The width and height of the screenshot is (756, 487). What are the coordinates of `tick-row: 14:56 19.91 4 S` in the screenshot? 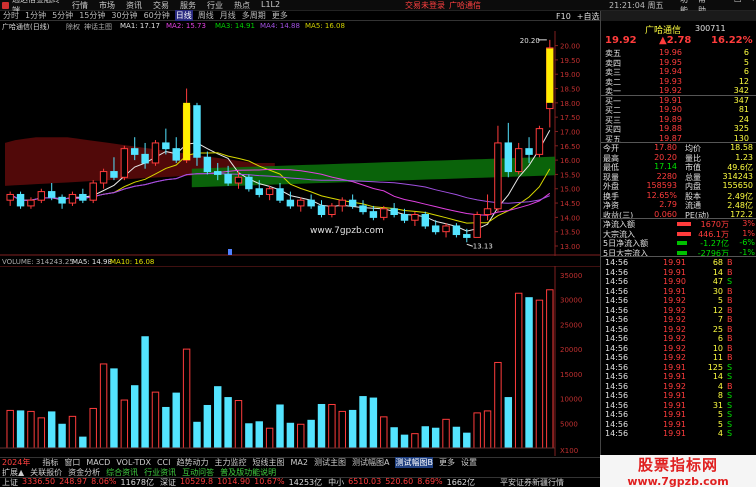 It's located at (678, 434).